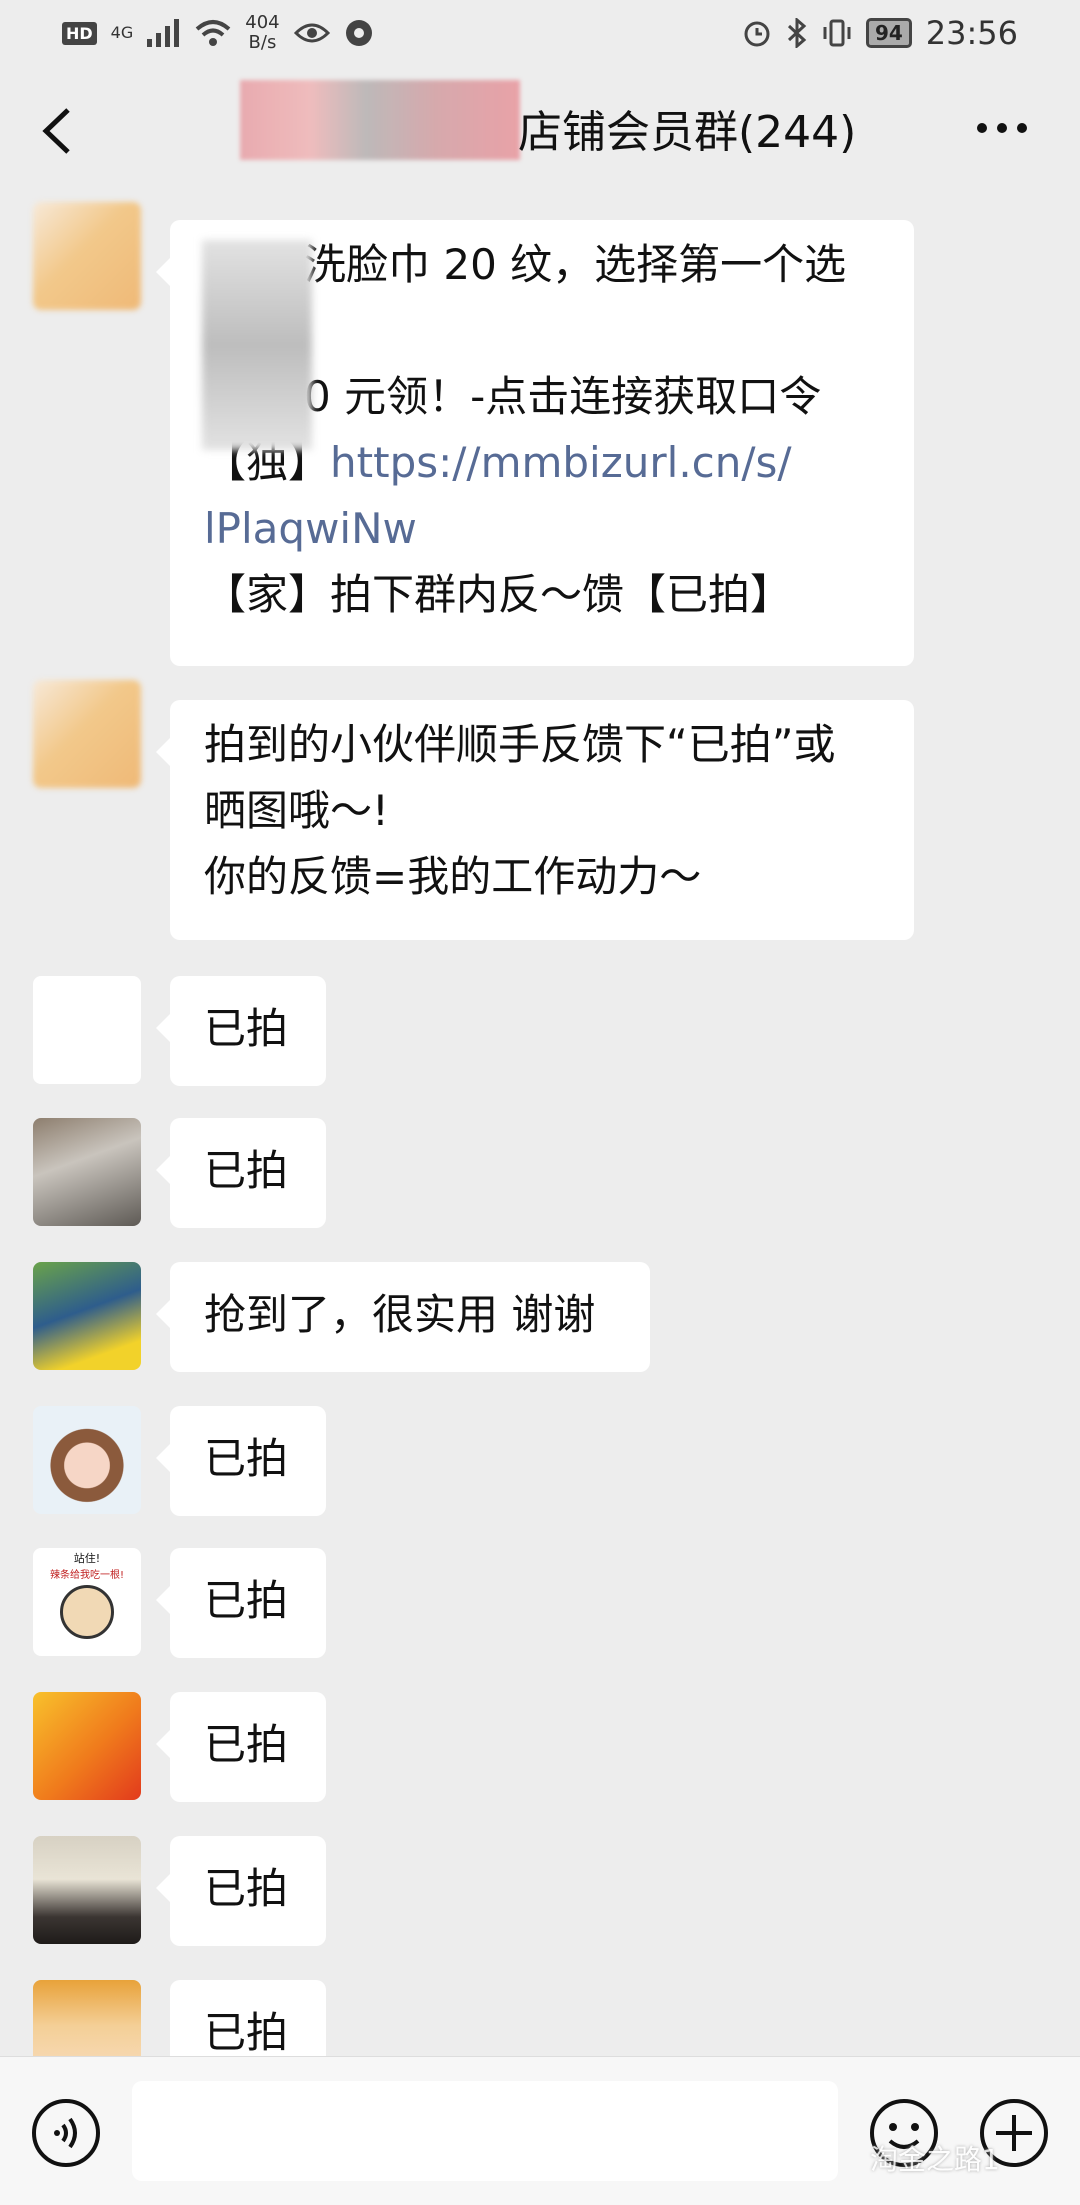 This screenshot has width=1080, height=2205. Describe the element at coordinates (757, 34) in the screenshot. I see `alarm-icon` at that location.